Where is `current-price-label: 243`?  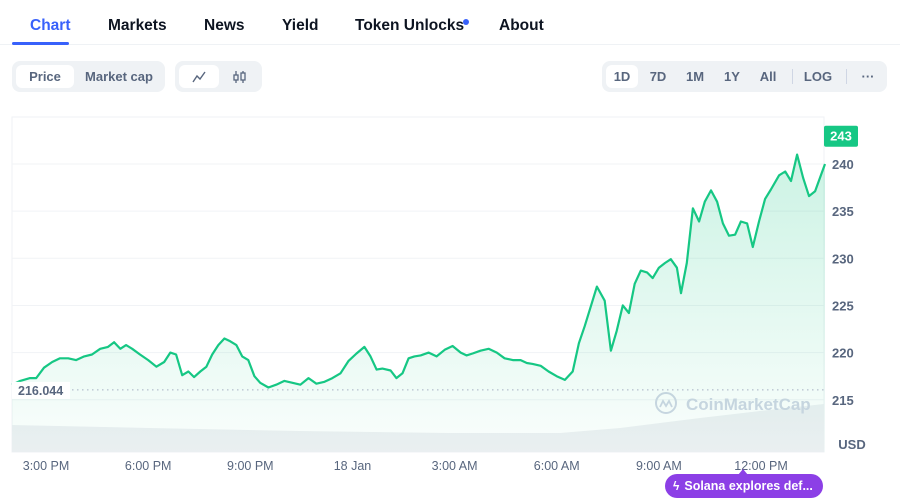 current-price-label: 243 is located at coordinates (841, 136).